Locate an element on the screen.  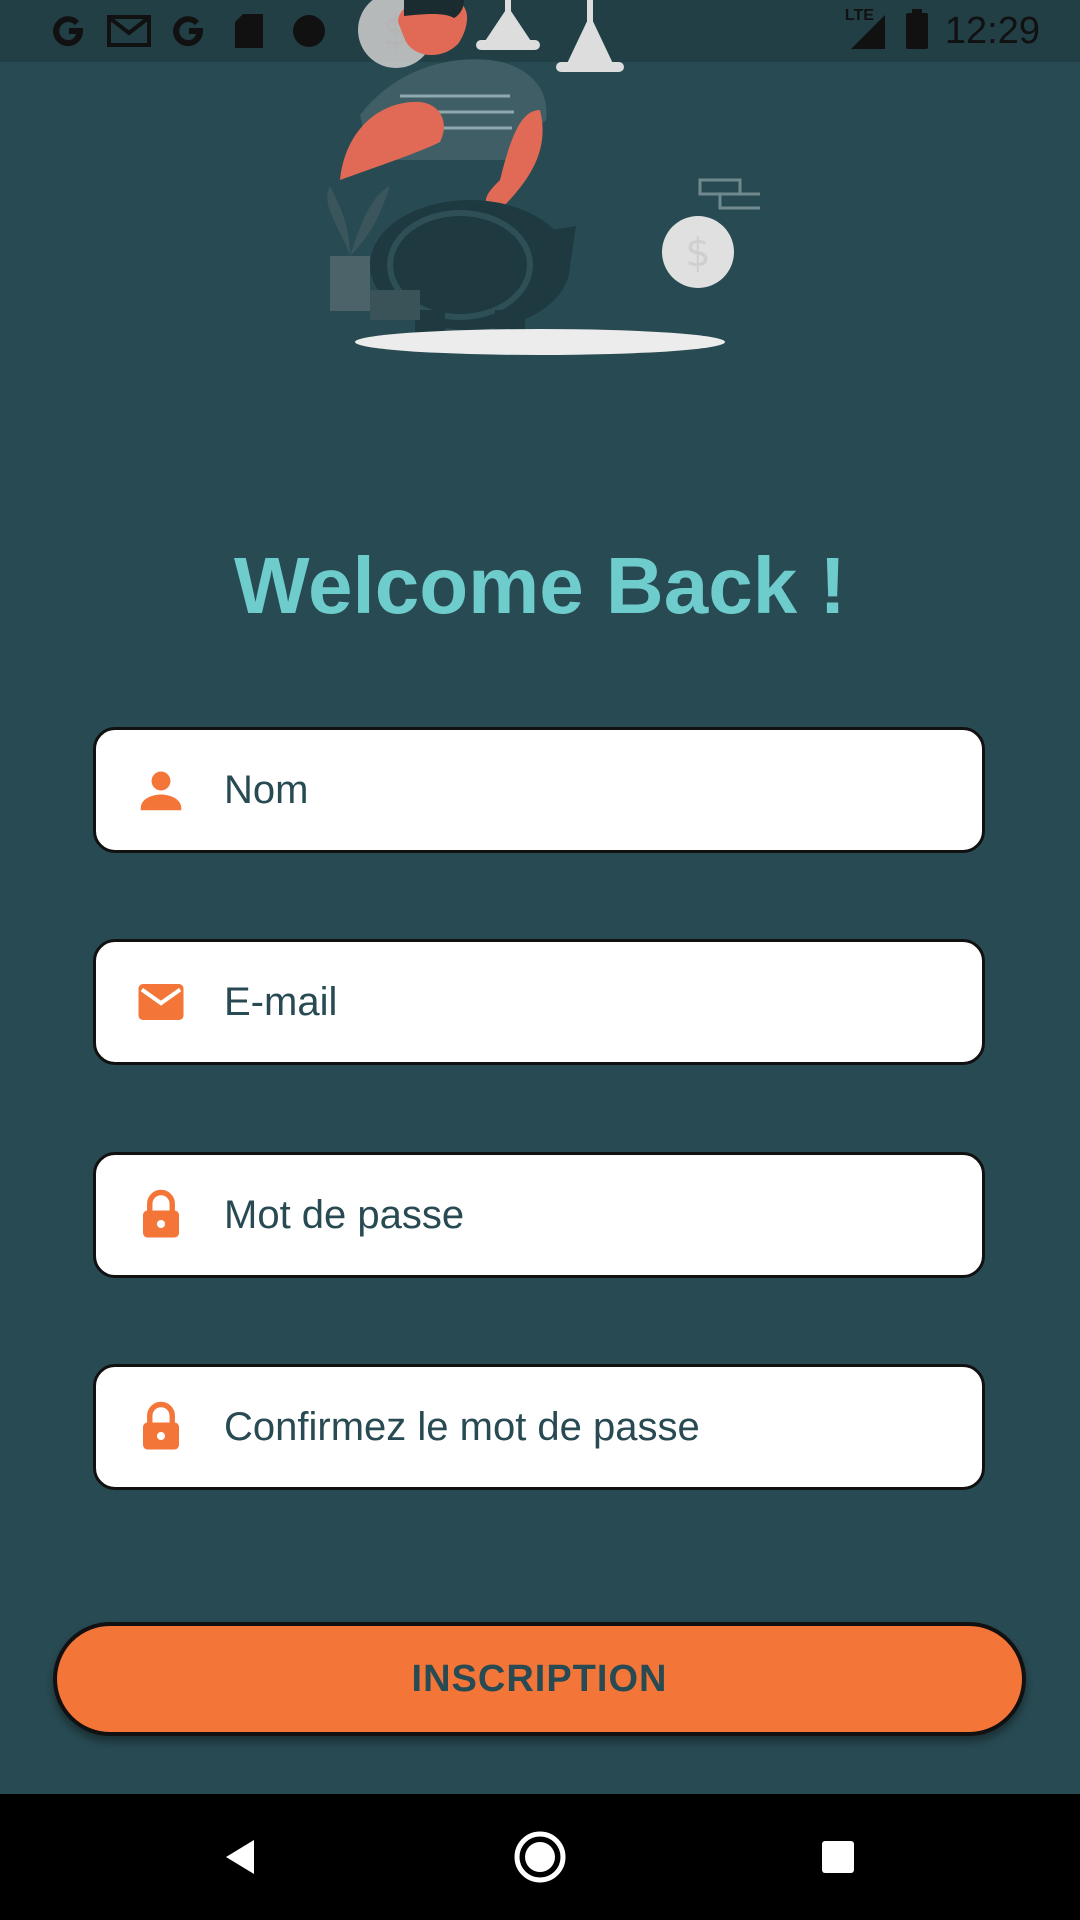
confirm-password-input is located at coordinates (592, 1427).